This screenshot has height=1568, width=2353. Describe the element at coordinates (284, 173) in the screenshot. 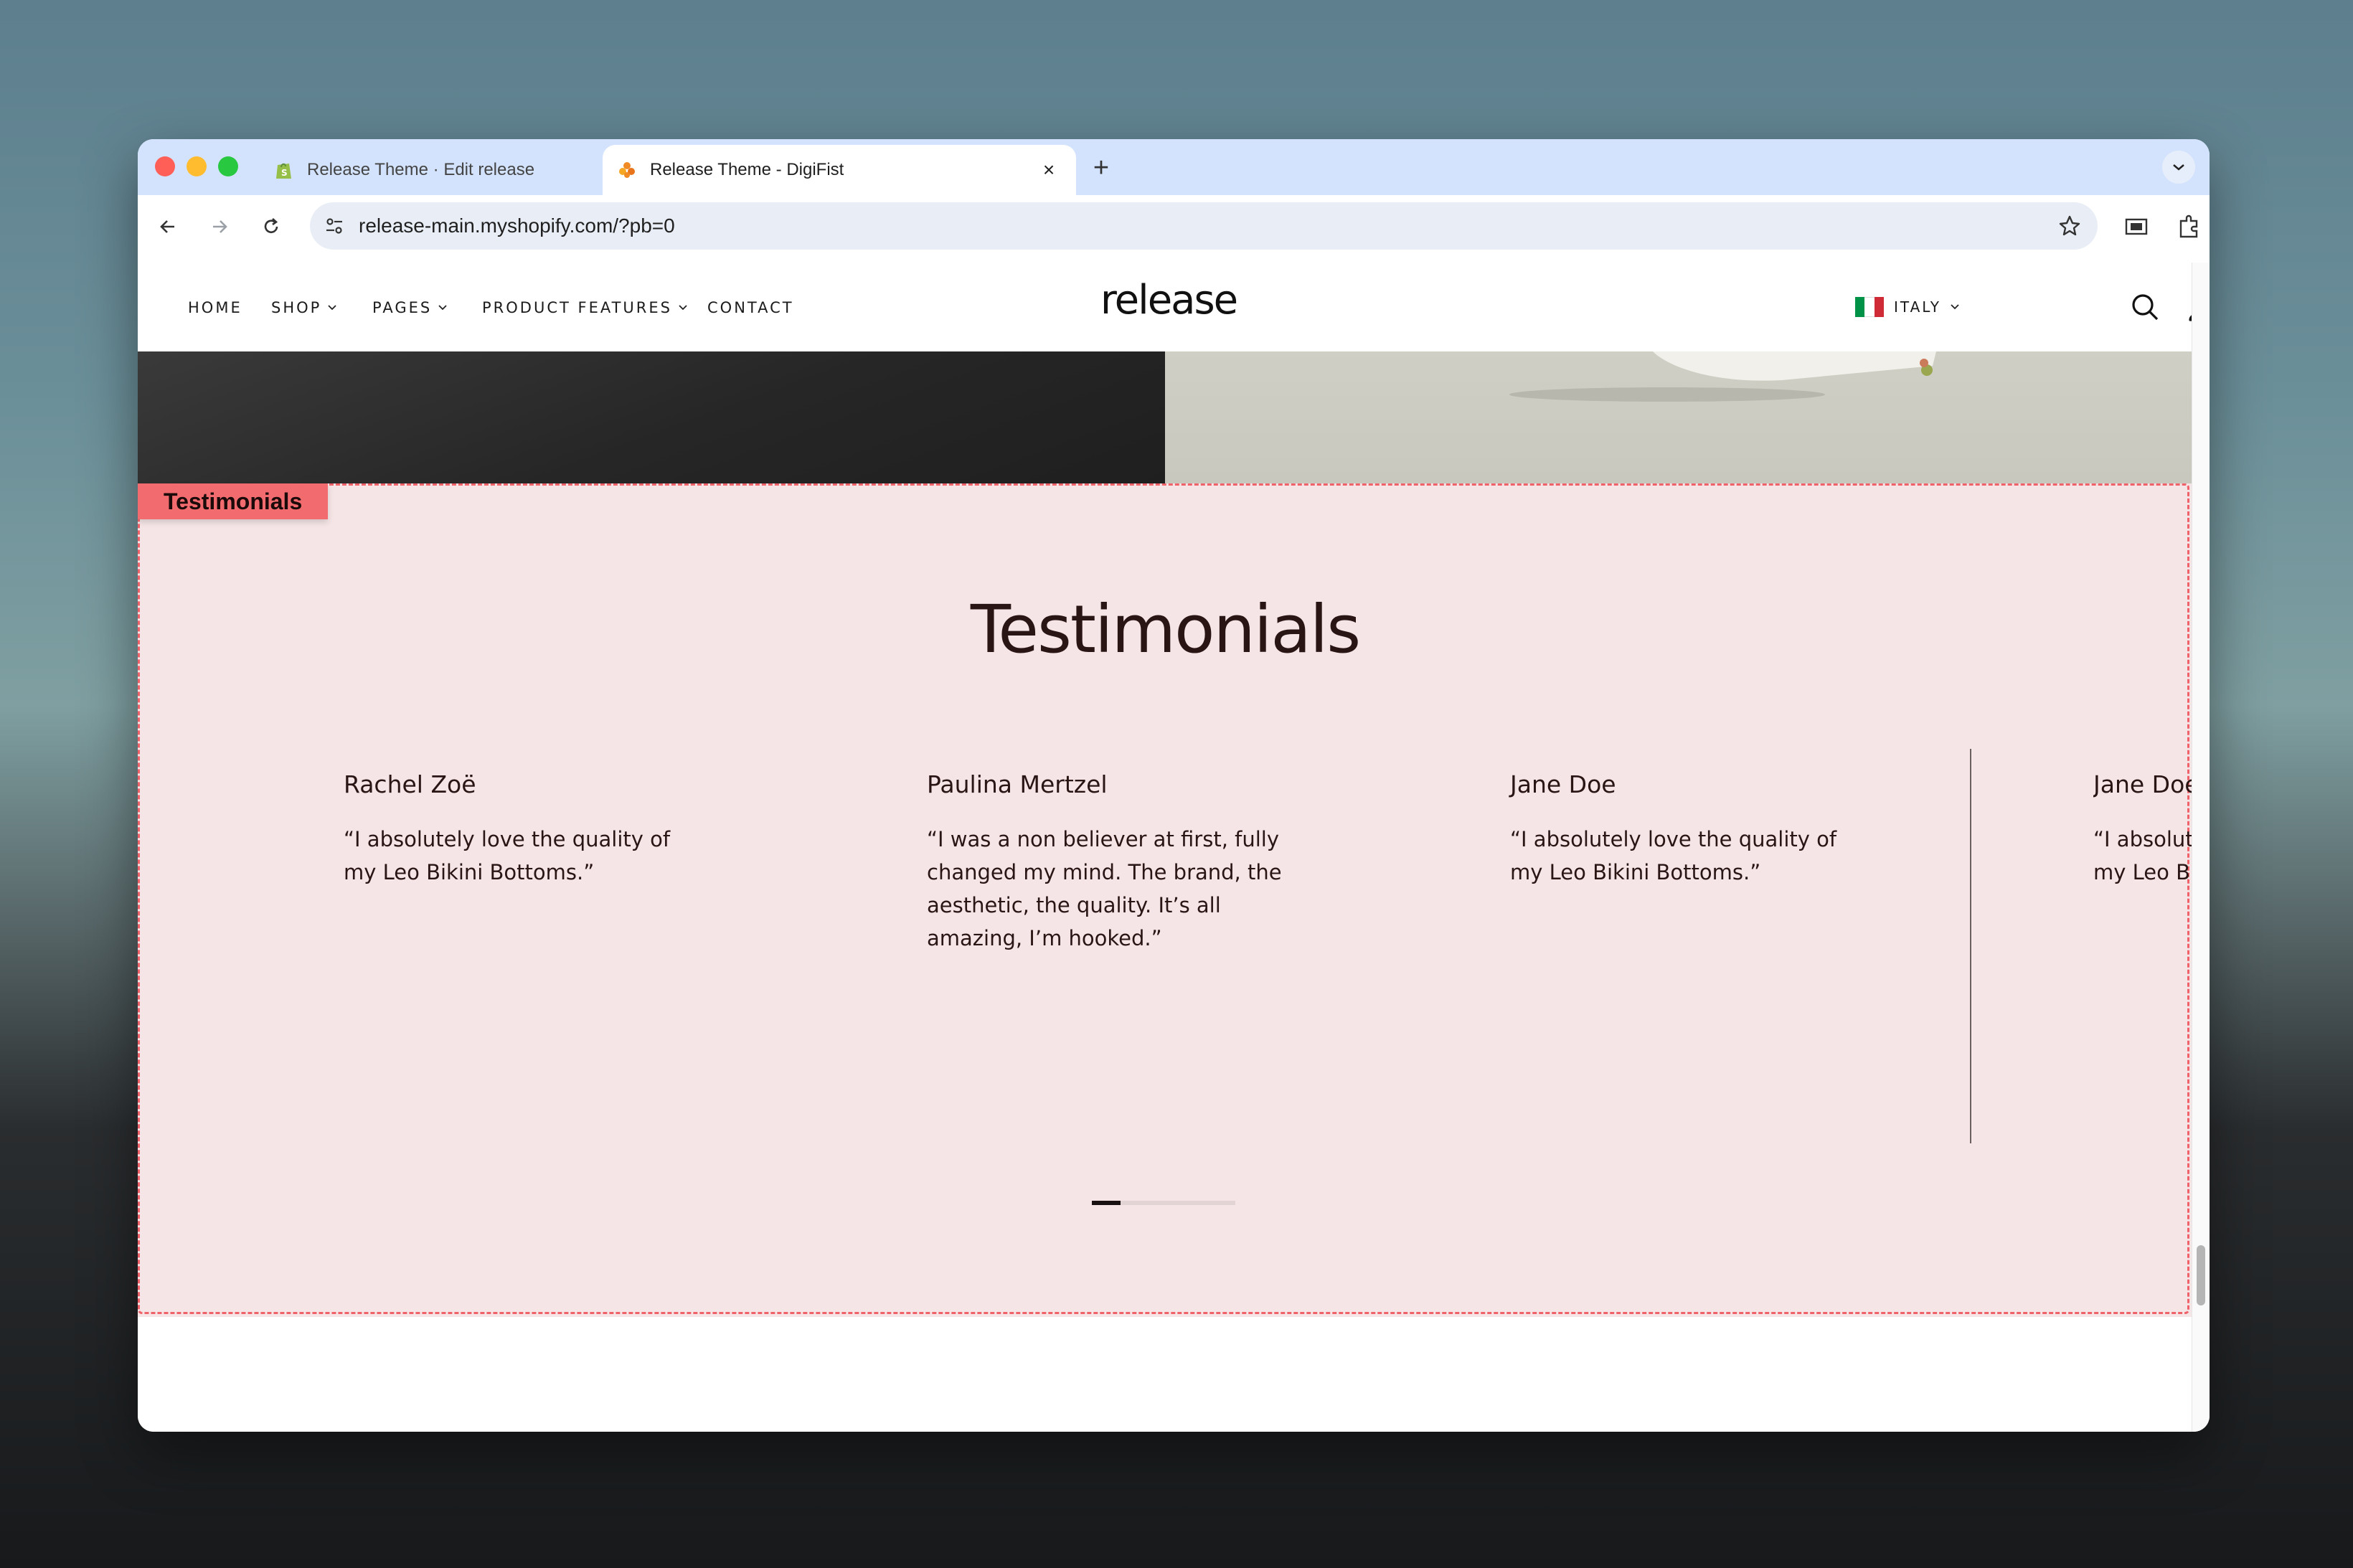

I see `svg-text: S` at that location.